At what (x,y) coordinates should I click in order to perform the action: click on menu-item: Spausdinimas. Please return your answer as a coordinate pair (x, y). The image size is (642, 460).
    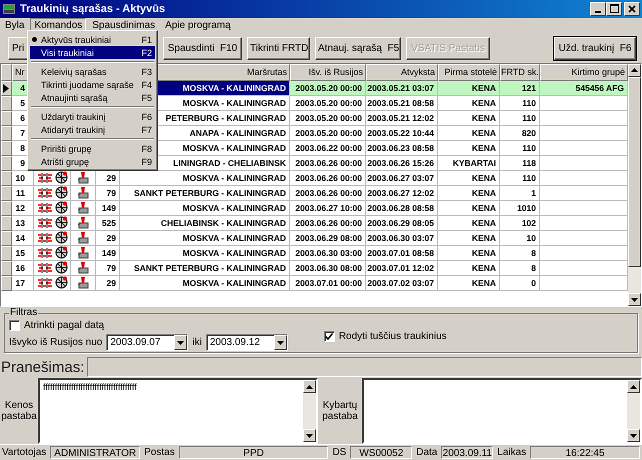
    Looking at the image, I should click on (124, 26).